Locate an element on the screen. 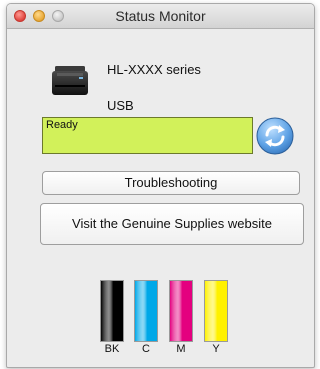 This screenshot has width=320, height=369. printer-model: HL-XXXX series is located at coordinates (154, 69).